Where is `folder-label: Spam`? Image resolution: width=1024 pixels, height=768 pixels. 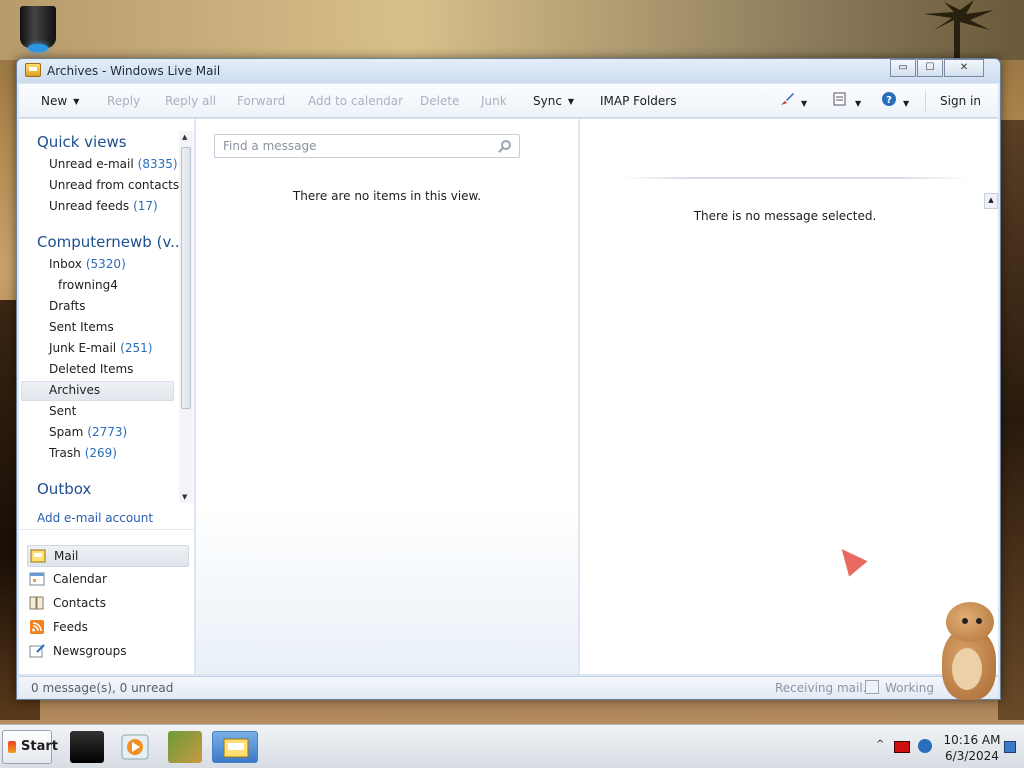
folder-label: Spam is located at coordinates (66, 432).